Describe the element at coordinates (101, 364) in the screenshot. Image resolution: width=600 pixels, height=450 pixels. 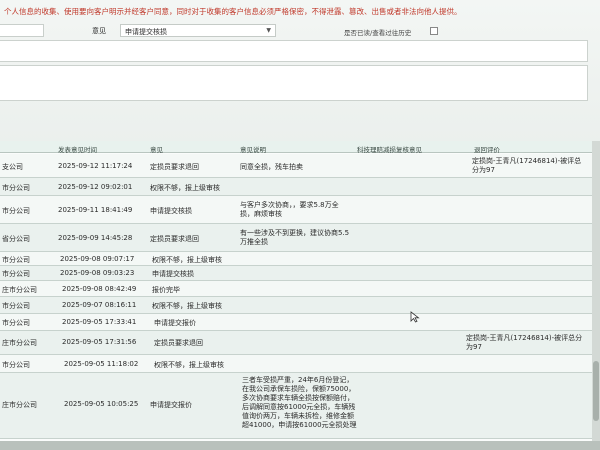
I see `cell-time: 2025-09-05 11:18:02` at that location.